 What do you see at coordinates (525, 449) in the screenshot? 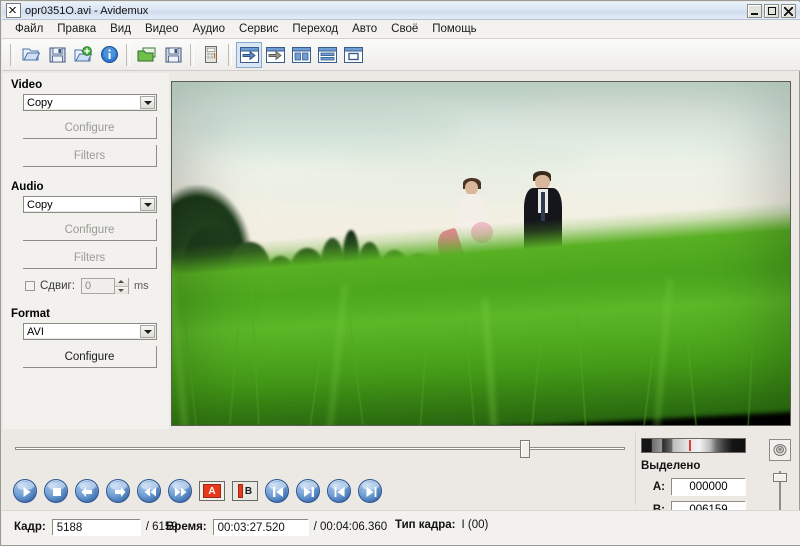
I see `timeline-handle` at bounding box center [525, 449].